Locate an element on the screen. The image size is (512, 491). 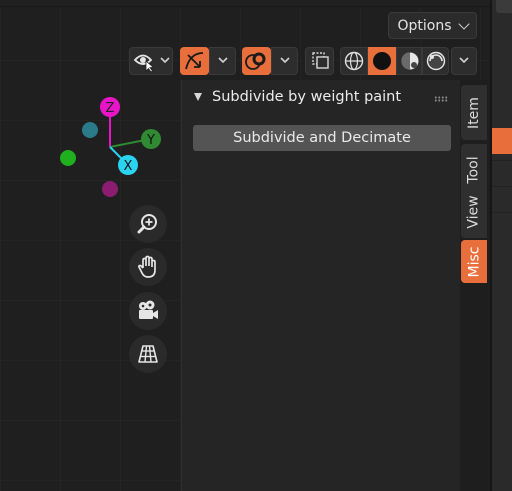
tab-tool-label: Tool is located at coordinates (474, 170).